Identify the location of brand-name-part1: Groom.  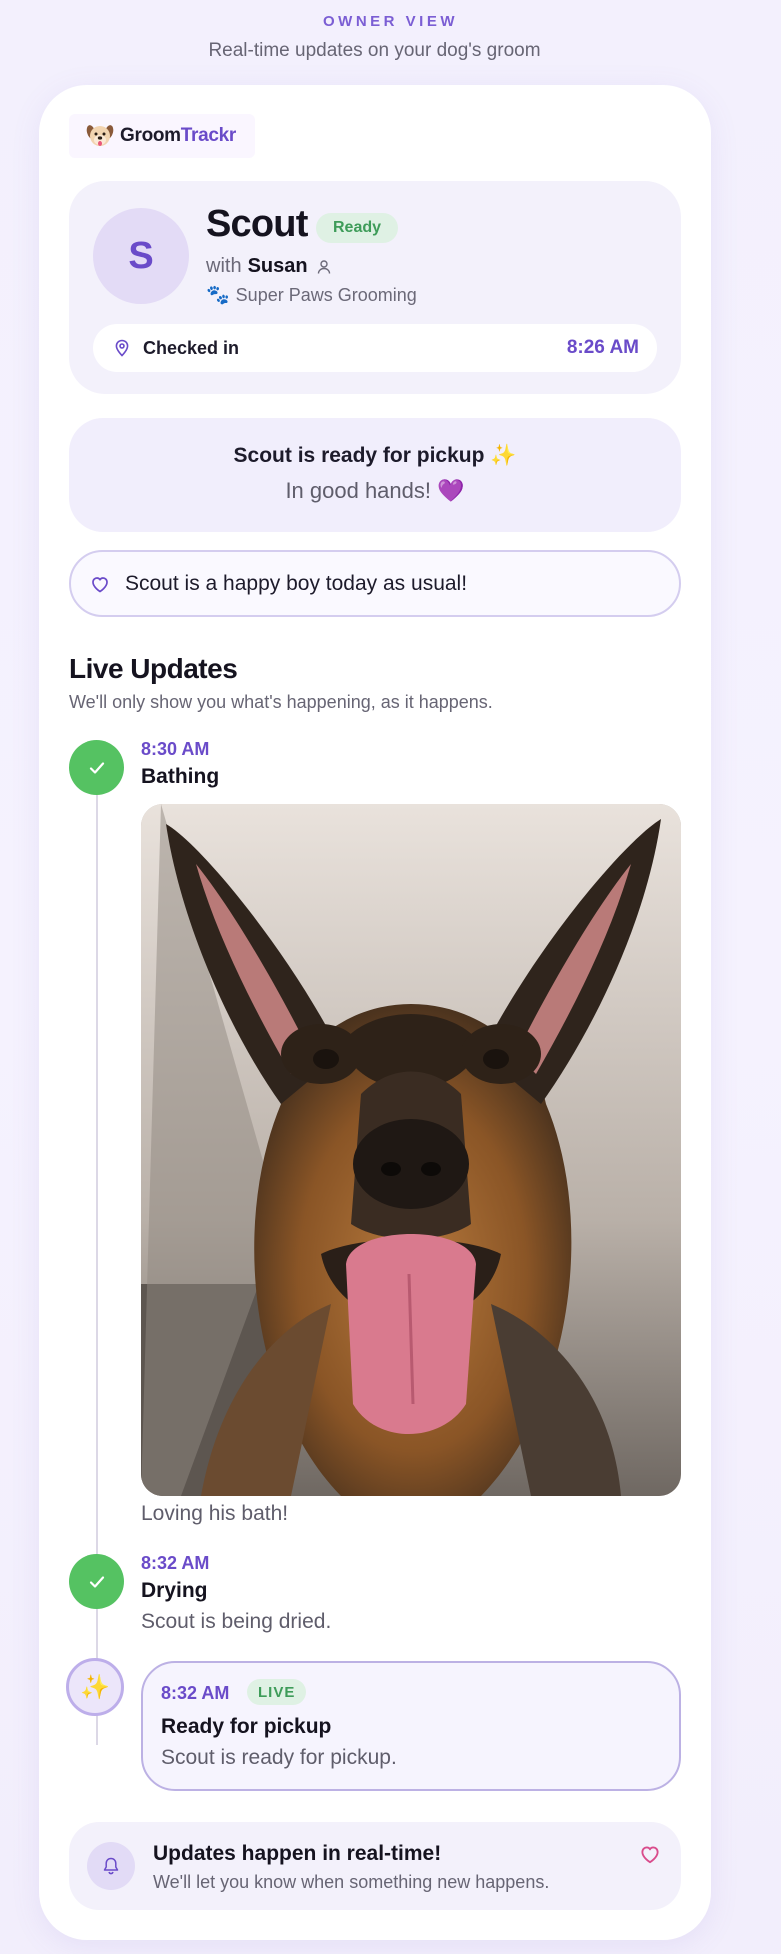
(150, 135).